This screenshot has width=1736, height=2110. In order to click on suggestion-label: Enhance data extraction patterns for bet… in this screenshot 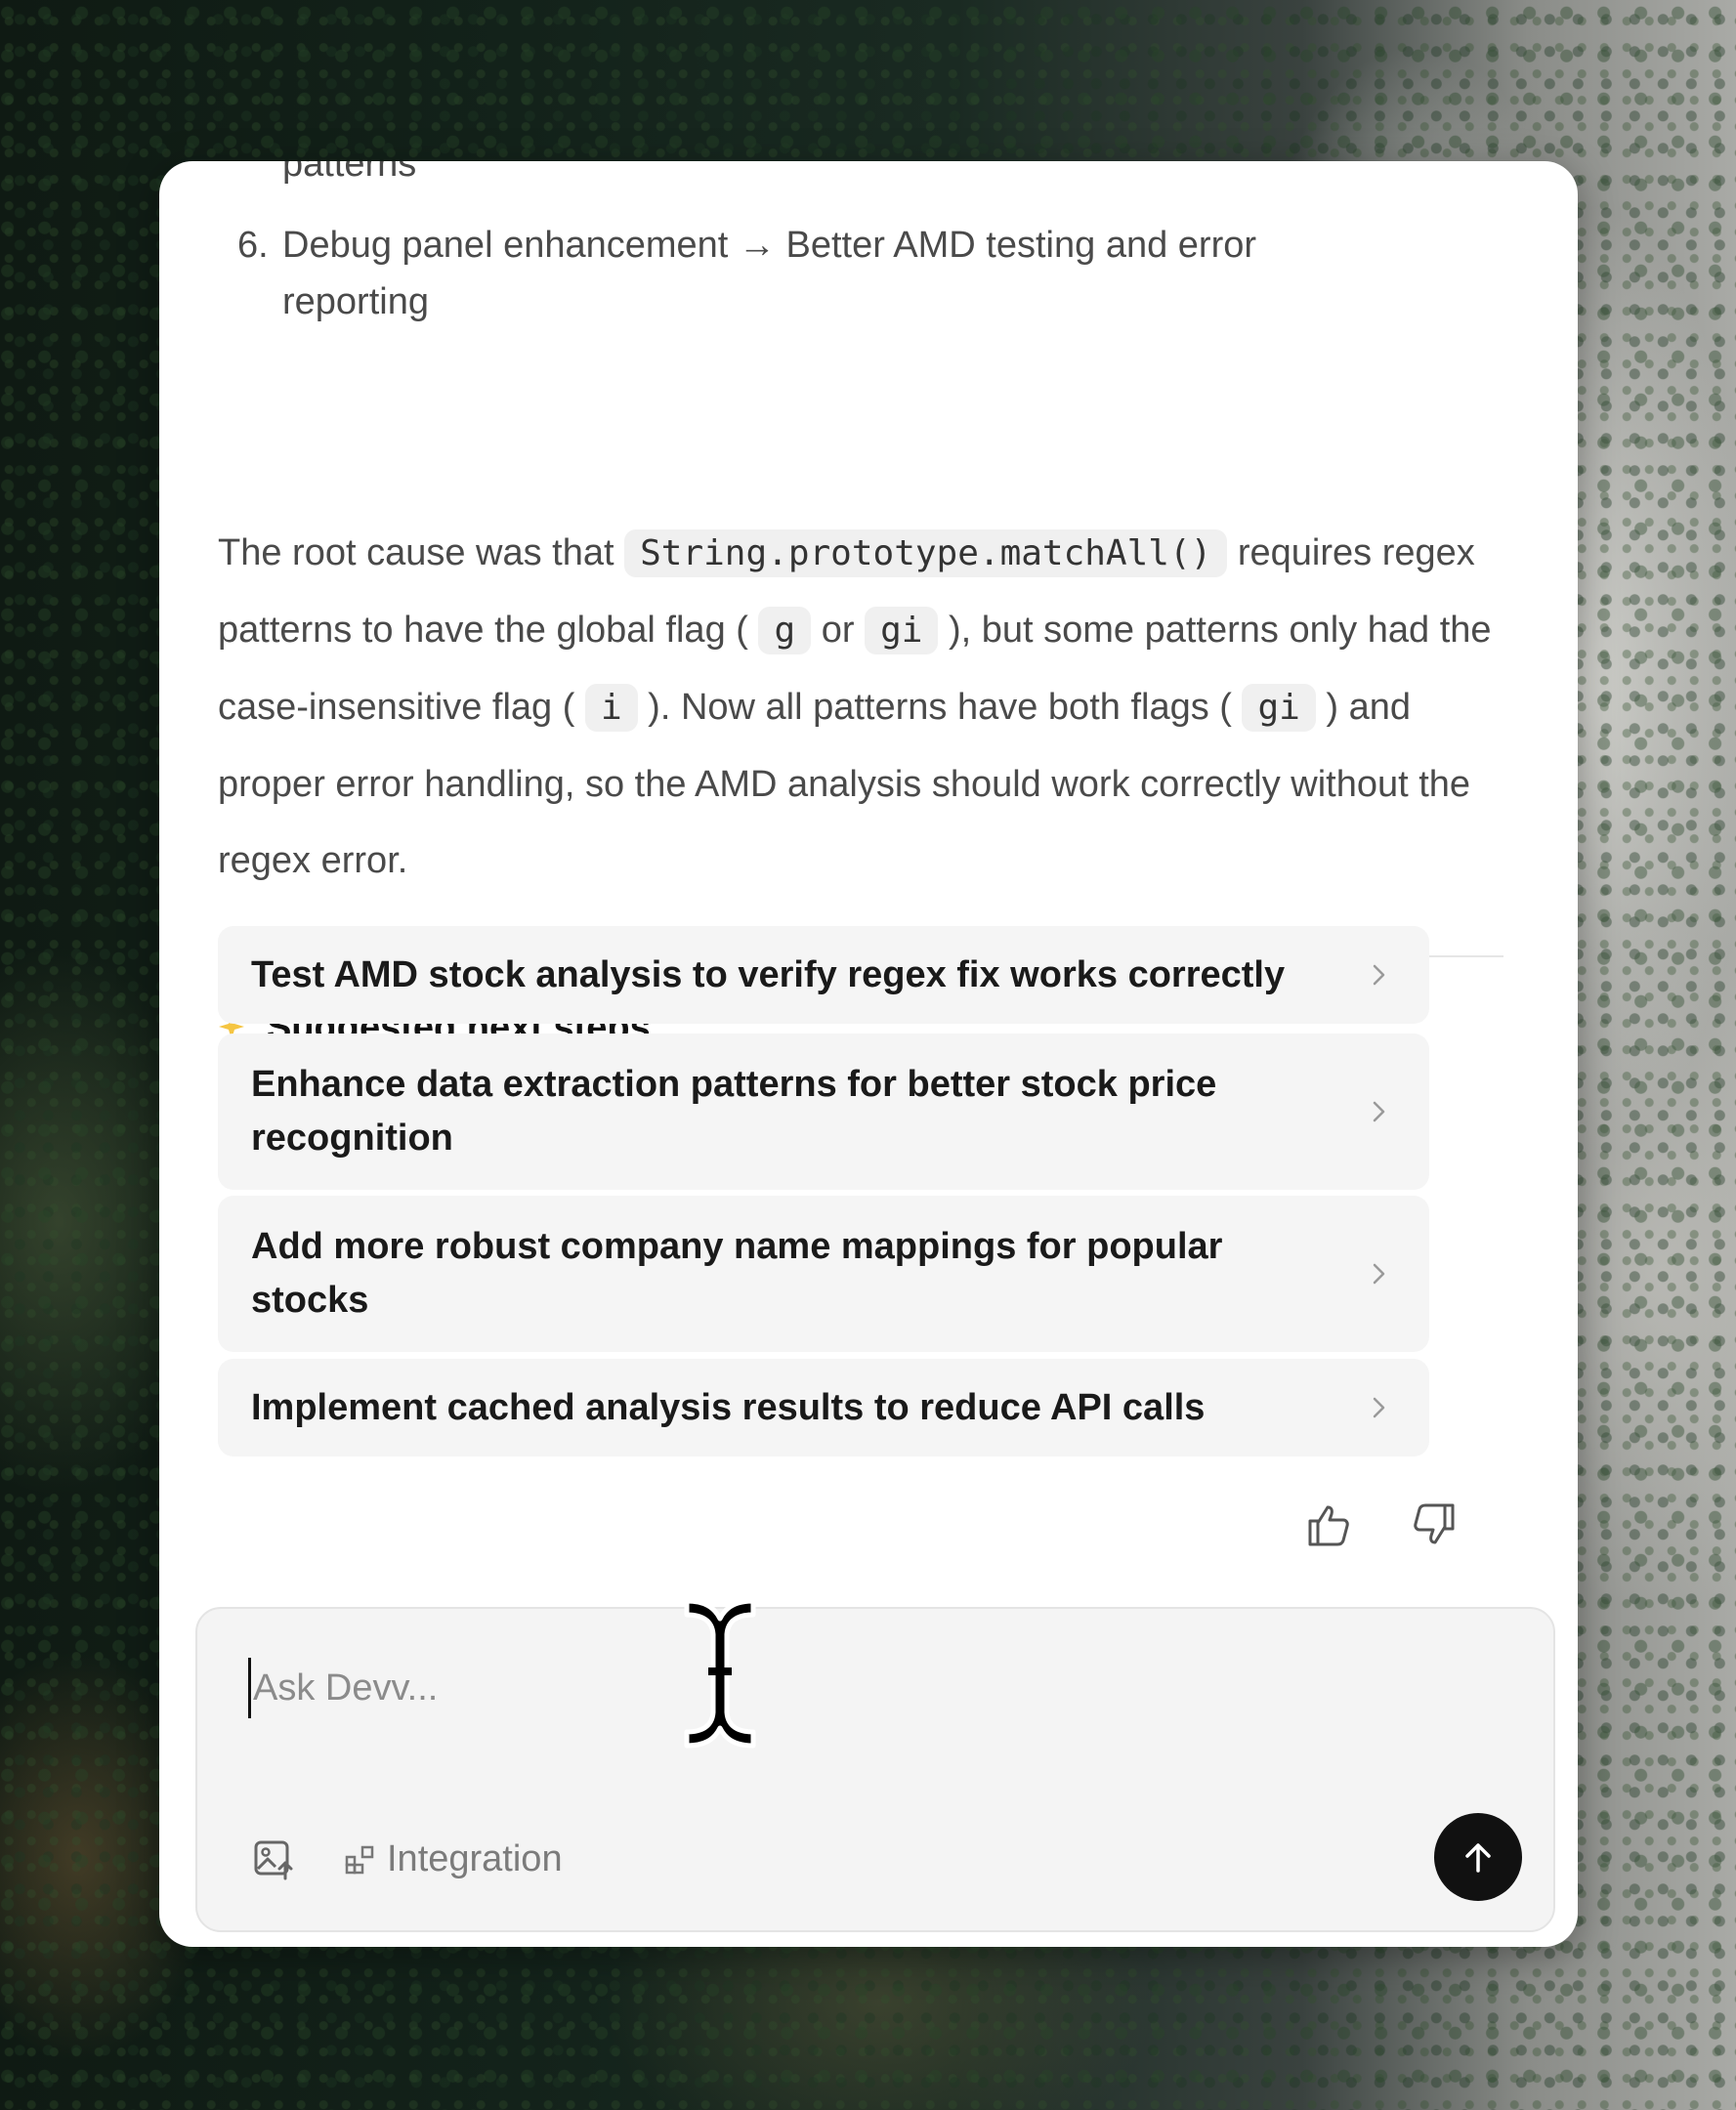, I will do `click(734, 1111)`.